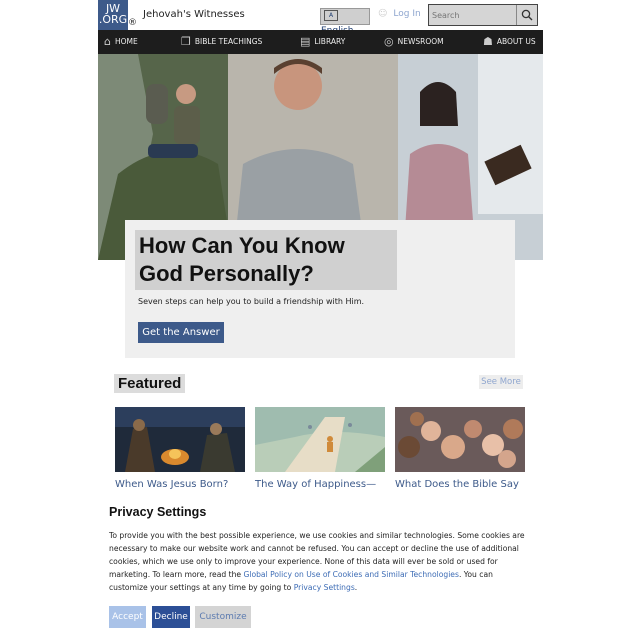 The image size is (640, 640). What do you see at coordinates (356, 587) in the screenshot?
I see `privacy-text-end: .` at bounding box center [356, 587].